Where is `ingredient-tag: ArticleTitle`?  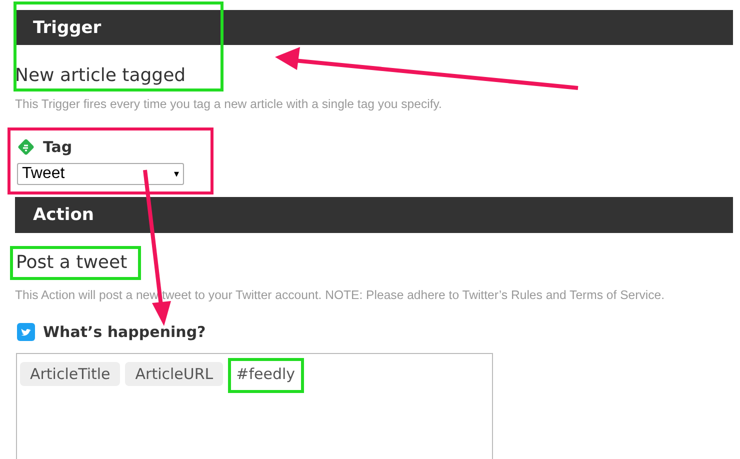 ingredient-tag: ArticleTitle is located at coordinates (70, 374).